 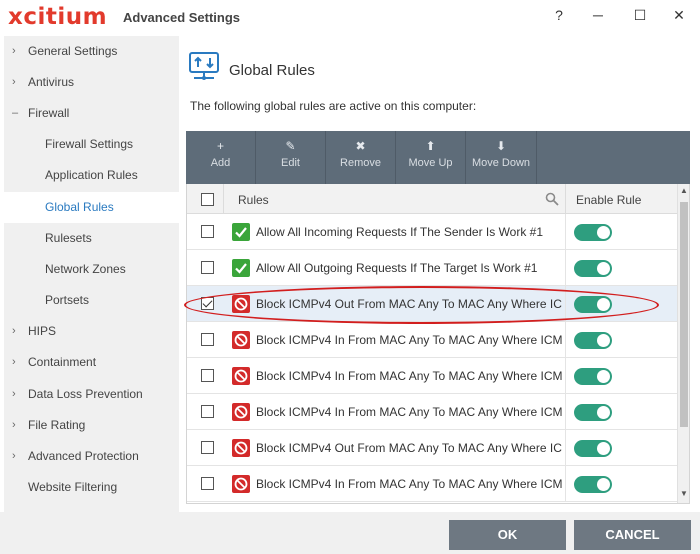 What do you see at coordinates (430, 146) in the screenshot?
I see `arrow-up-icon: ⬆` at bounding box center [430, 146].